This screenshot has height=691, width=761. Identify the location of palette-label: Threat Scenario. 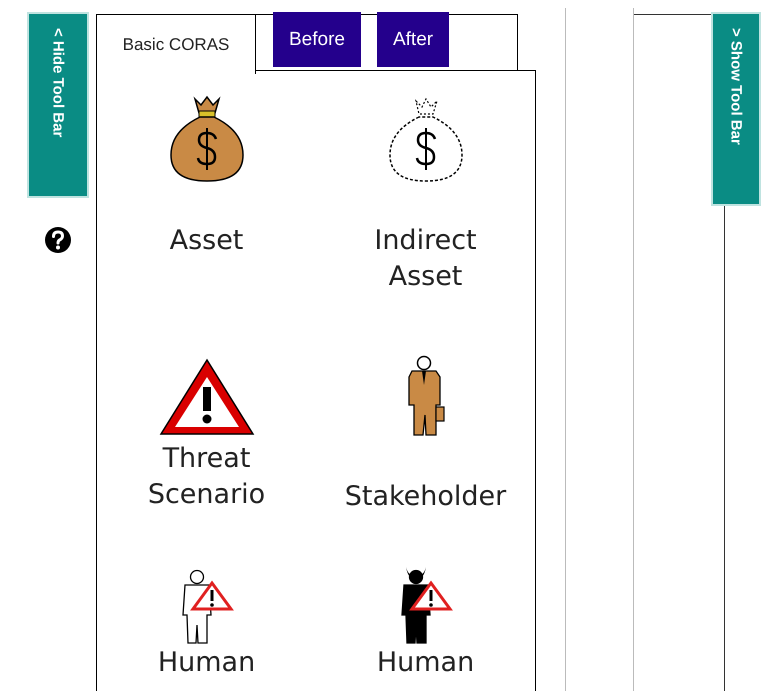
(206, 477).